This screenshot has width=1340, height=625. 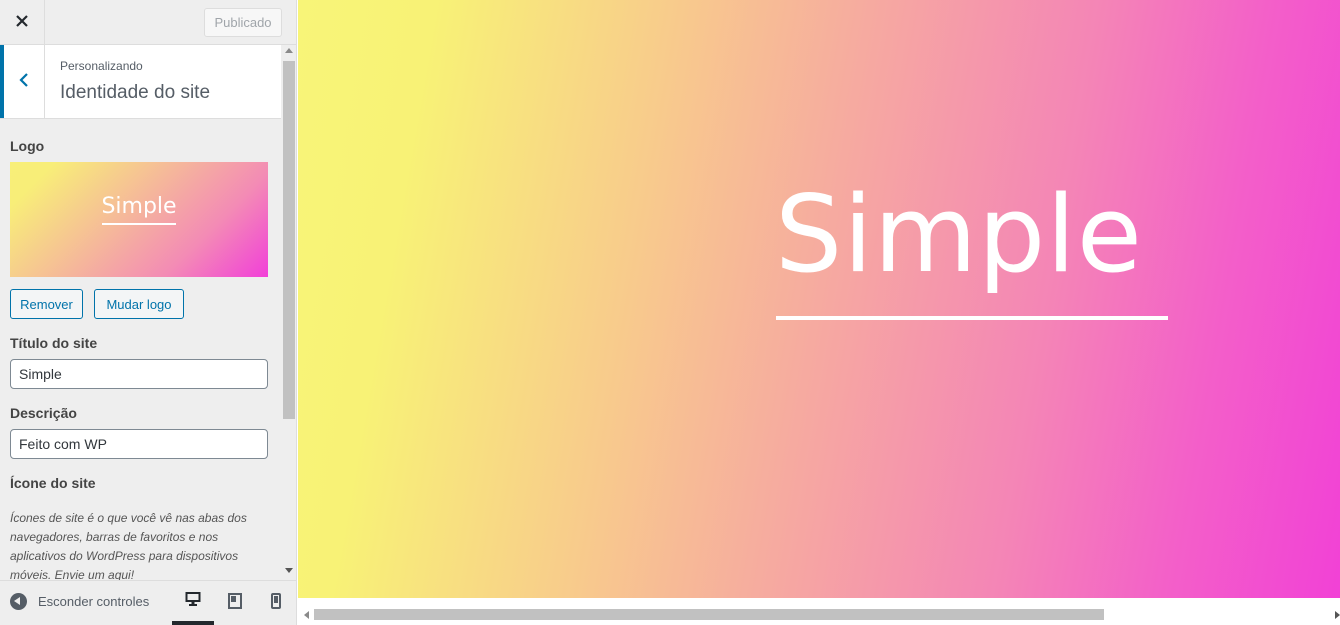 What do you see at coordinates (289, 570) in the screenshot?
I see `scroll-down-arrow-icon` at bounding box center [289, 570].